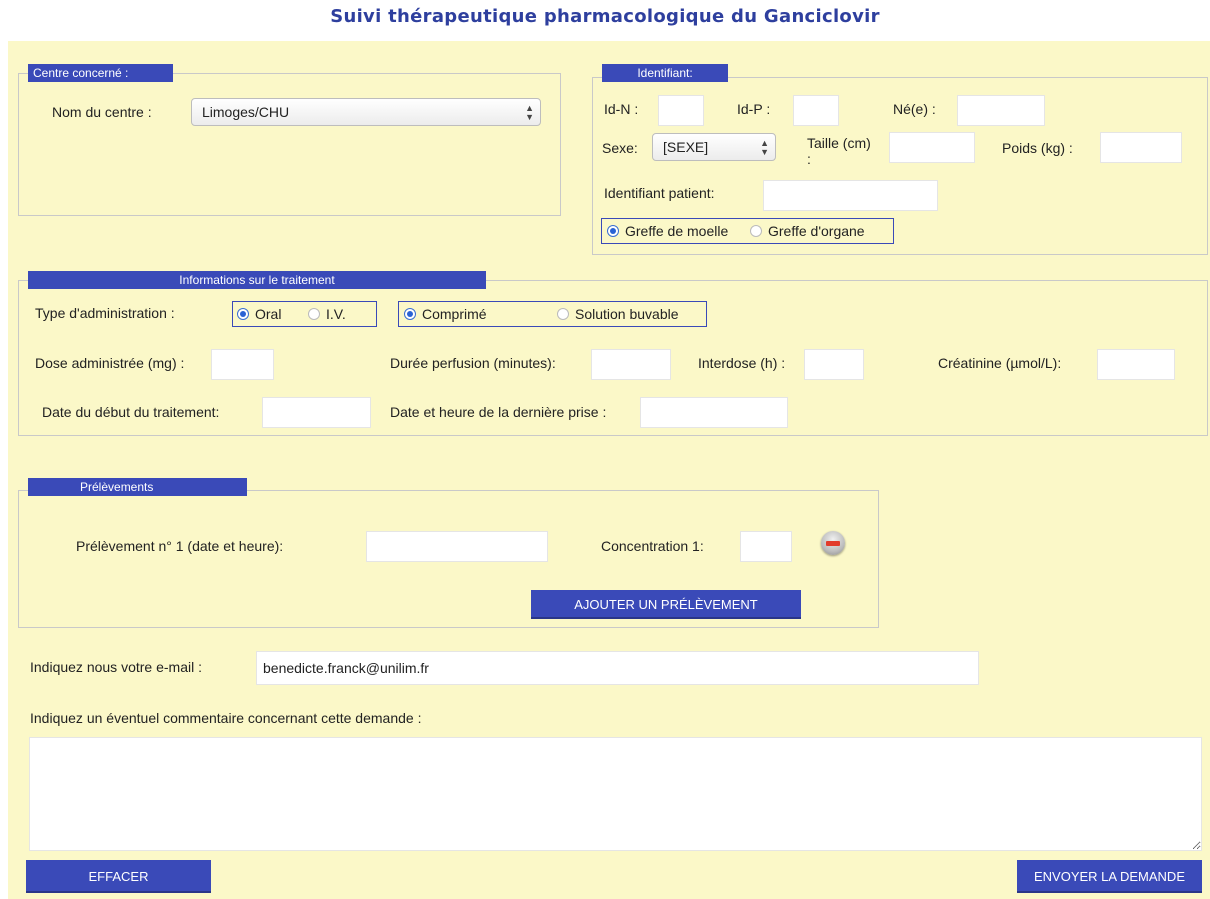 This screenshot has width=1210, height=899. I want to click on creatinine-input, so click(1136, 364).